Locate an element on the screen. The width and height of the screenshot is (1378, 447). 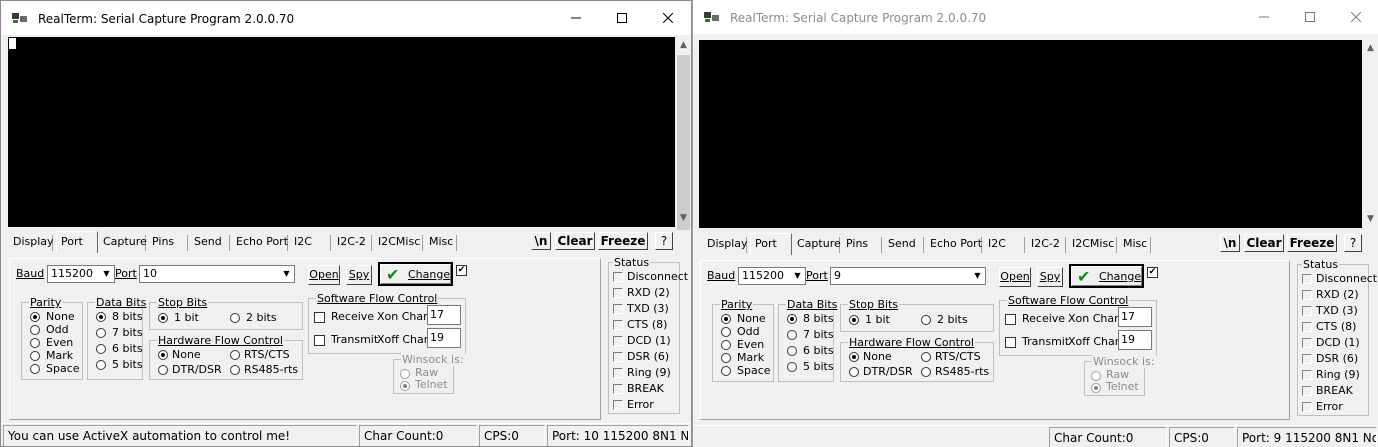
port-select: 9 ▼ is located at coordinates (908, 276).